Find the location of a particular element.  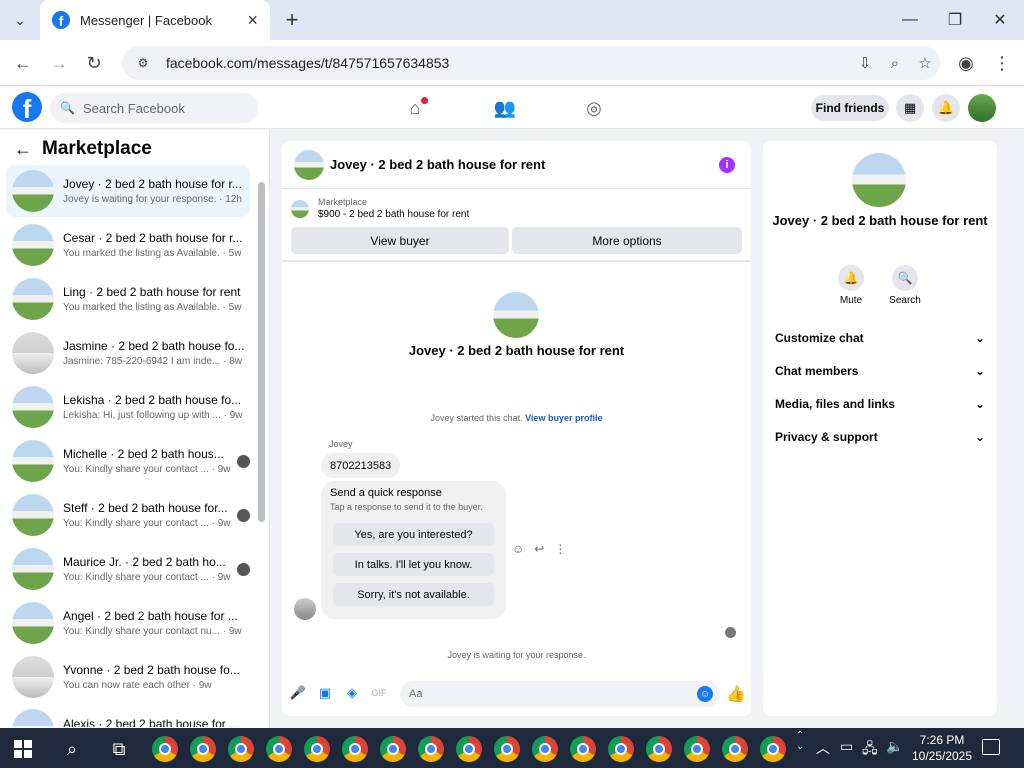

taskbar-clock: 7:26 PM 10/25/2025 is located at coordinates (942, 748).